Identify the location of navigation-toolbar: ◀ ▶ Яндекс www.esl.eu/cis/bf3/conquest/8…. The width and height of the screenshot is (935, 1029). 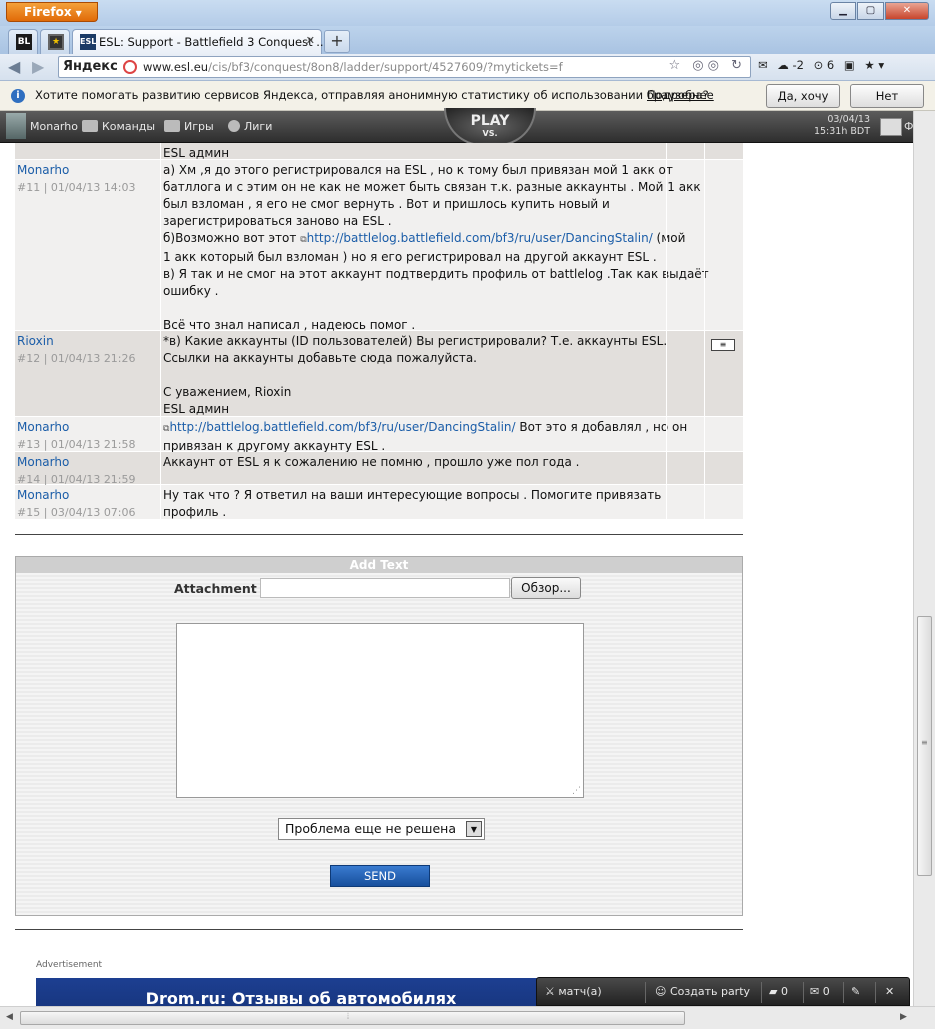
(467, 67).